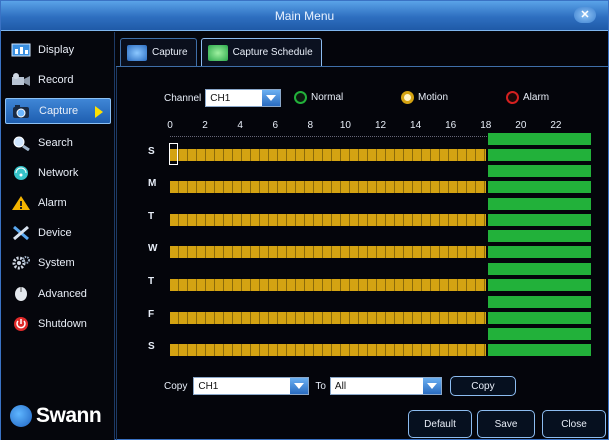 This screenshot has height=440, width=609. Describe the element at coordinates (416, 125) in the screenshot. I see `hour-tick-label: 14` at that location.